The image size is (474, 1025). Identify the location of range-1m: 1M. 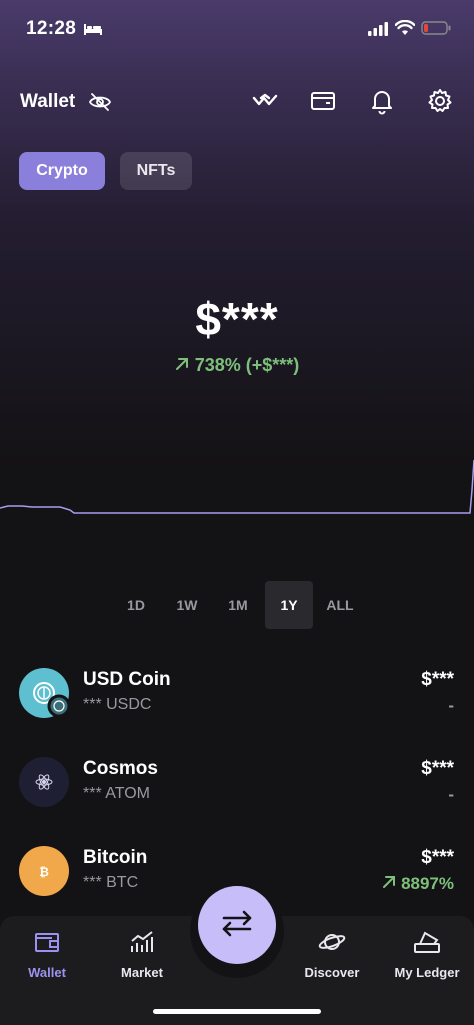
(238, 605).